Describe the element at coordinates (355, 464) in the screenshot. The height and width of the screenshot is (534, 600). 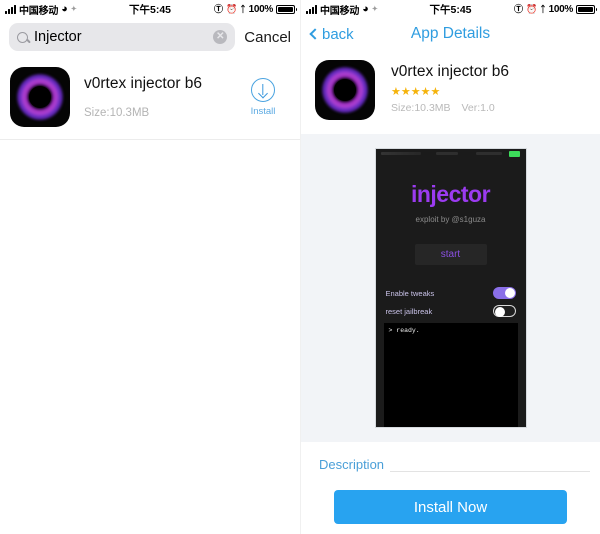
I see `description-label: Description` at that location.